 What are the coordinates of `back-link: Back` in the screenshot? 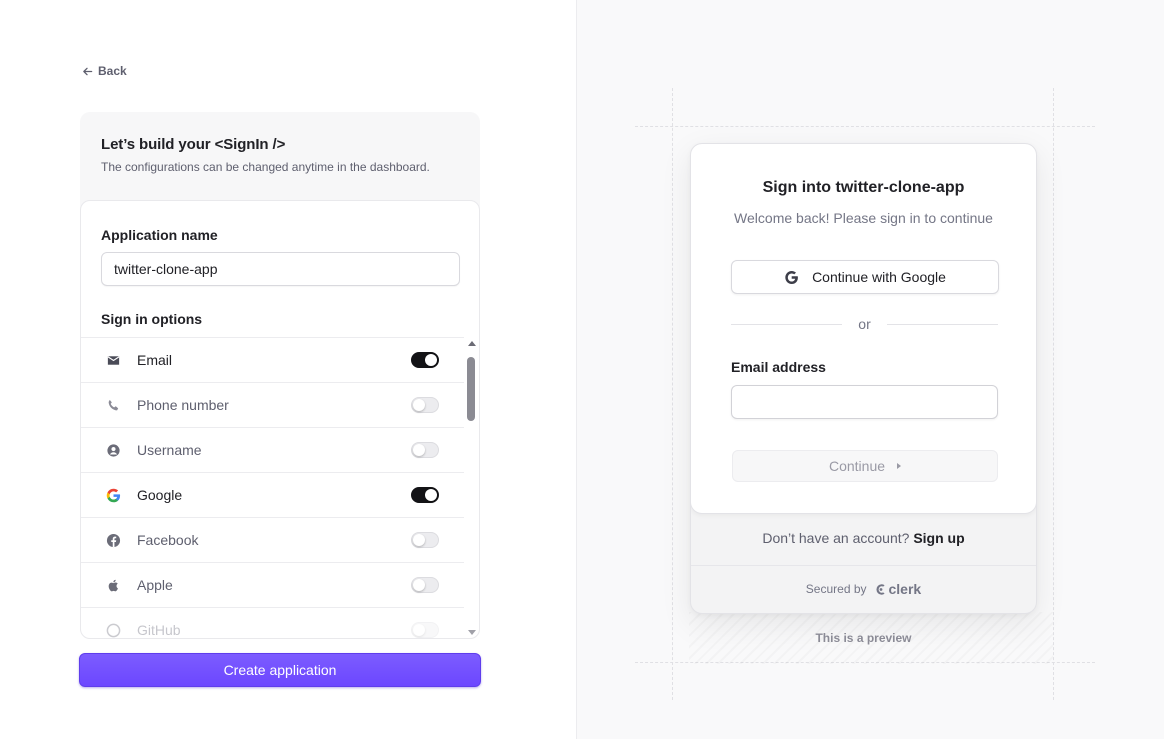 It's located at (104, 71).